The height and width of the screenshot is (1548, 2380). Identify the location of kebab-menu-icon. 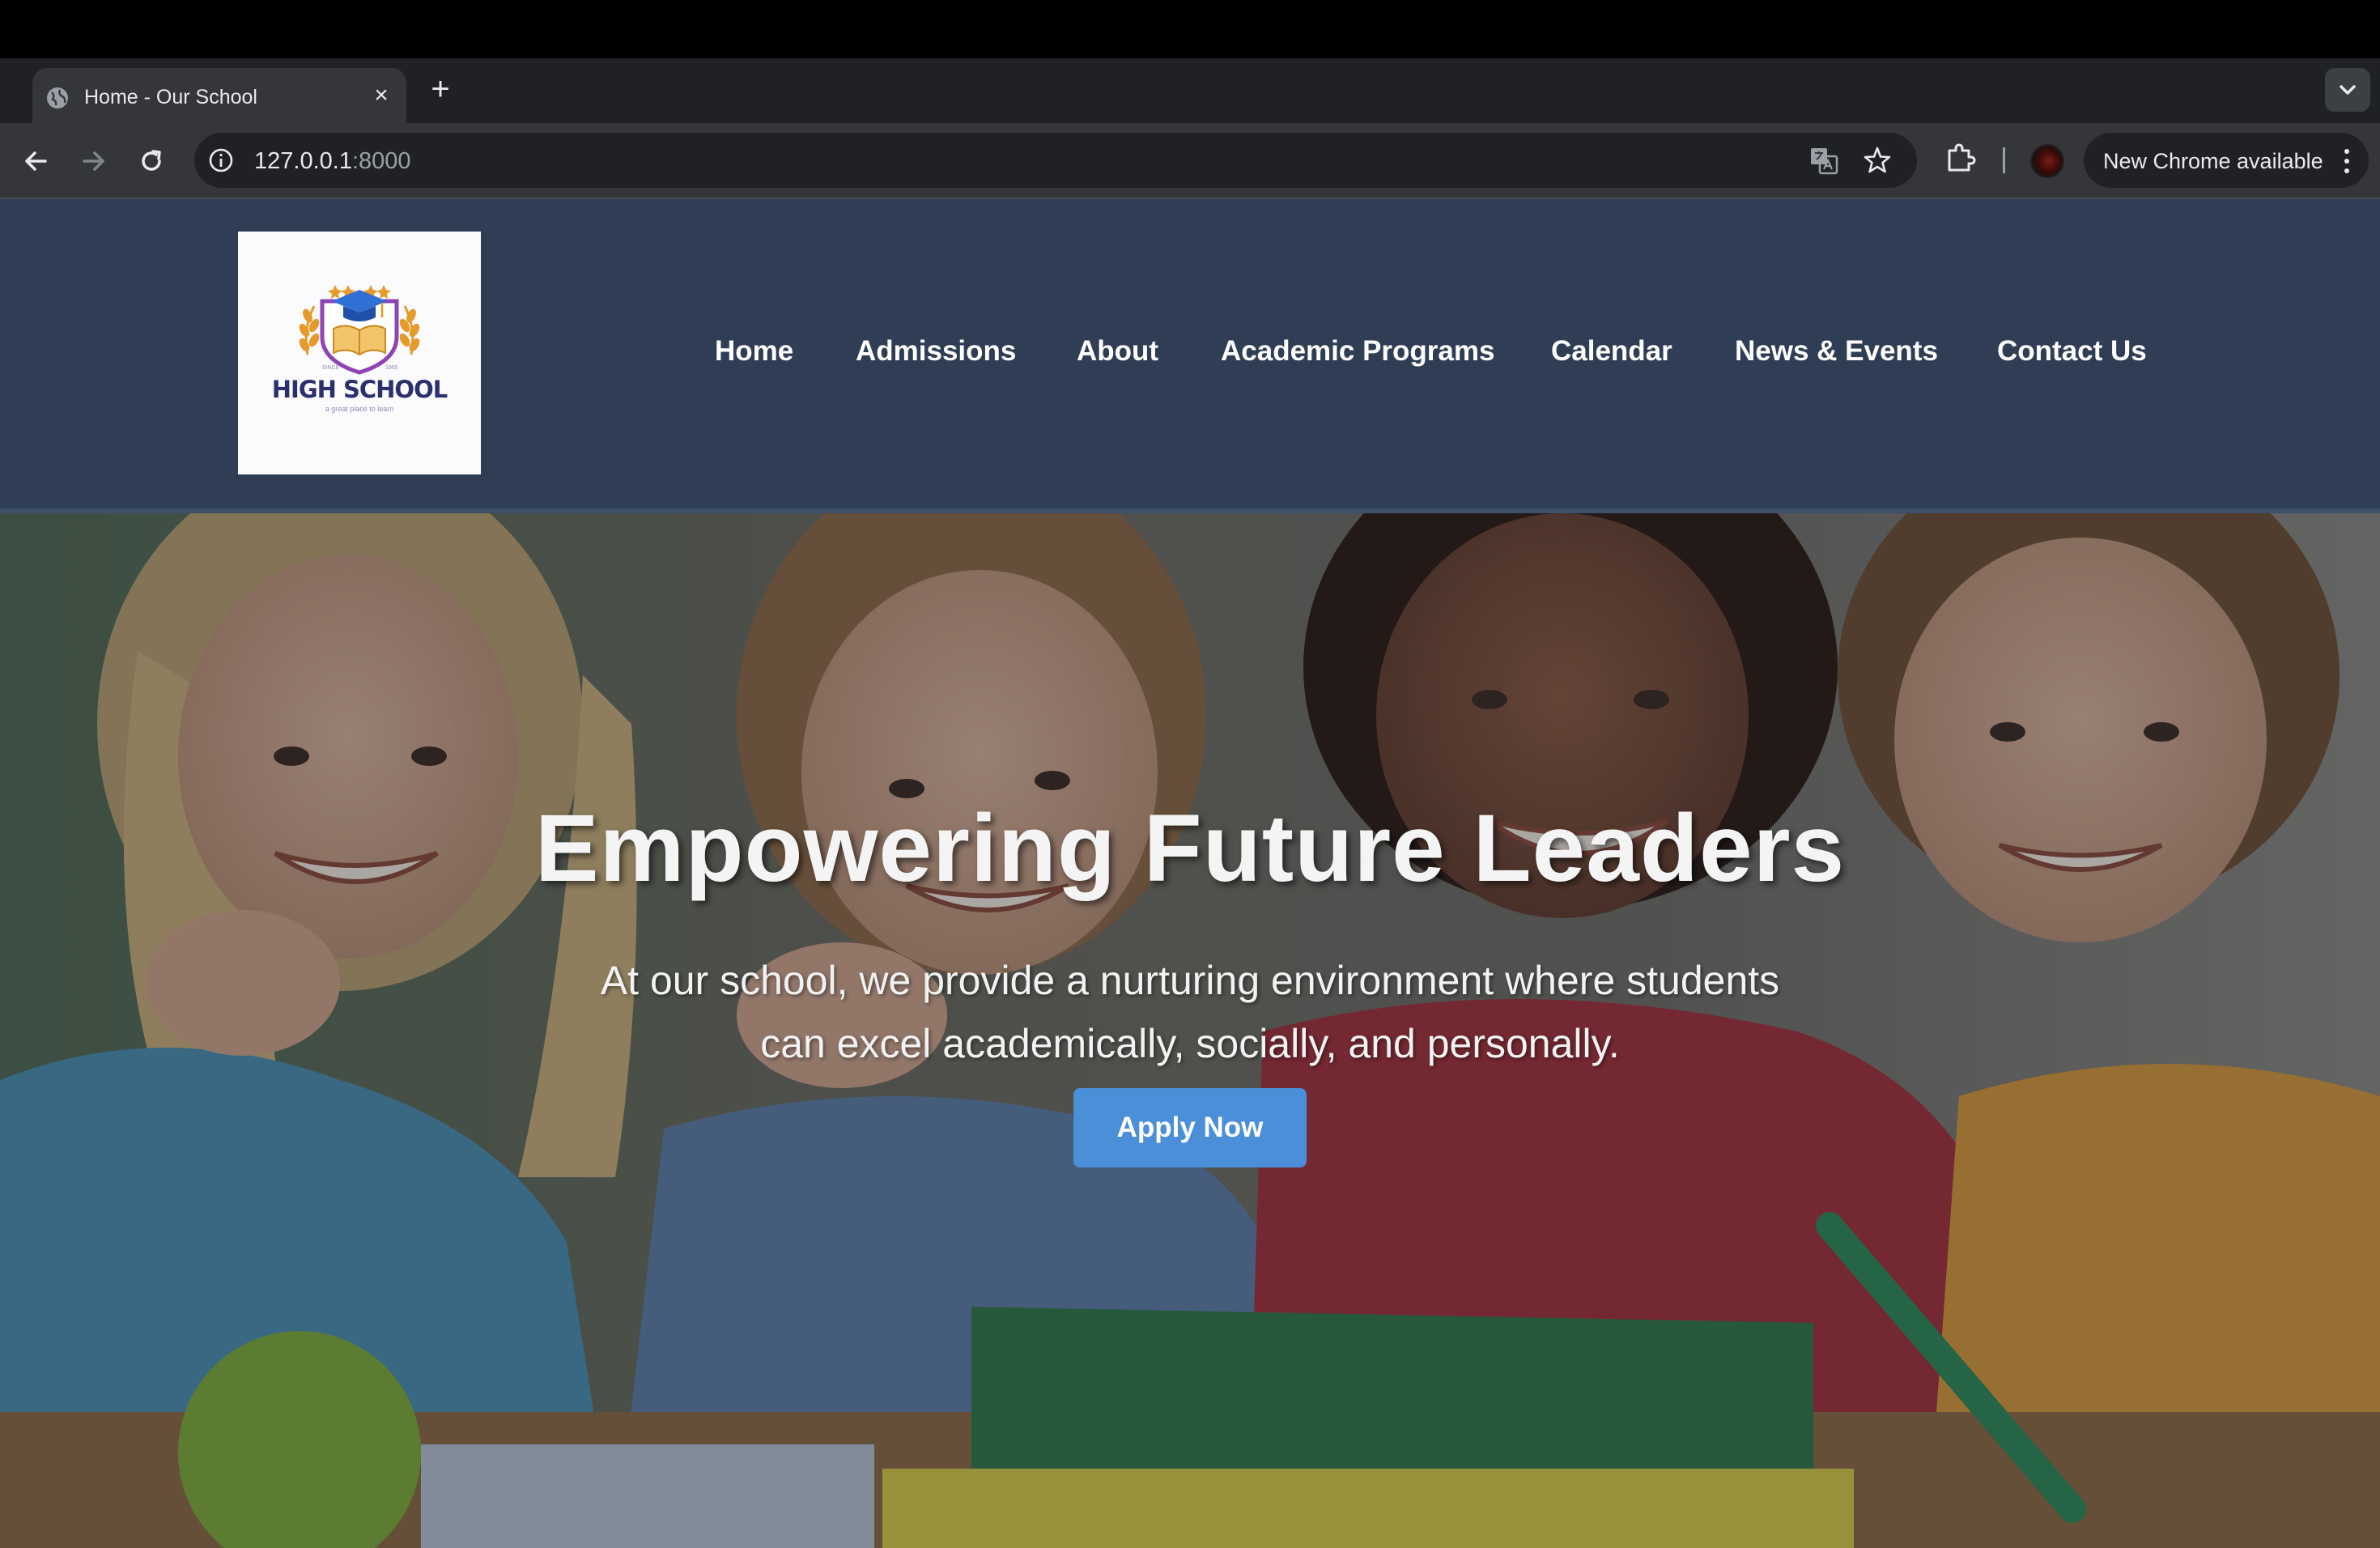
(2347, 161).